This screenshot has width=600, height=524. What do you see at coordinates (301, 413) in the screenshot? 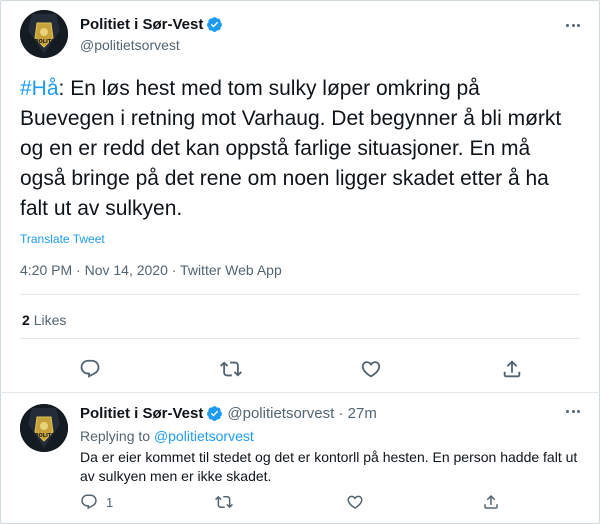
I see `reply-handle-time: @politietsorvest · 27m` at bounding box center [301, 413].